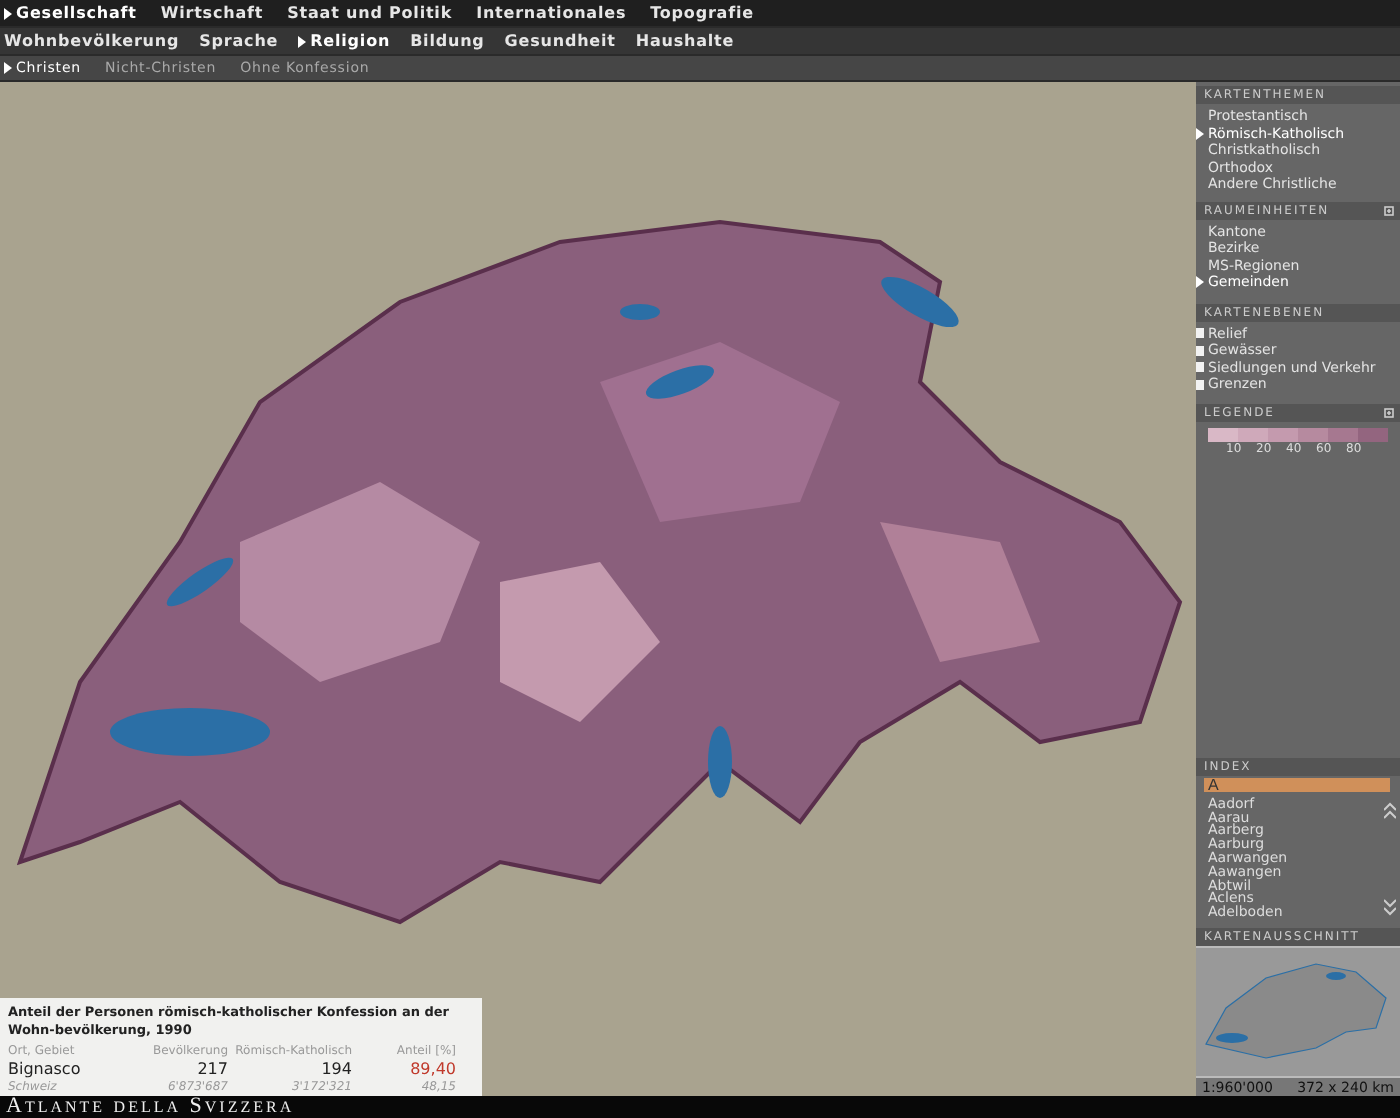 Image resolution: width=1400 pixels, height=1118 pixels. Describe the element at coordinates (344, 41) in the screenshot. I see `nav-tab: Religion` at that location.